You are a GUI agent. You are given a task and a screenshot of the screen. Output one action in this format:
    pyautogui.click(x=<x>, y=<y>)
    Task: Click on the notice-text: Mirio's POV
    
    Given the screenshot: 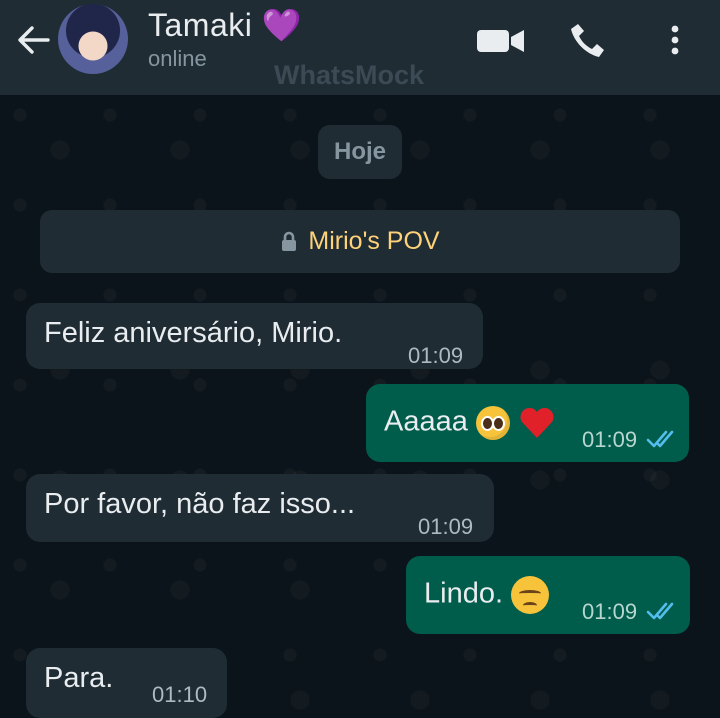 What is the action you would take?
    pyautogui.click(x=374, y=241)
    